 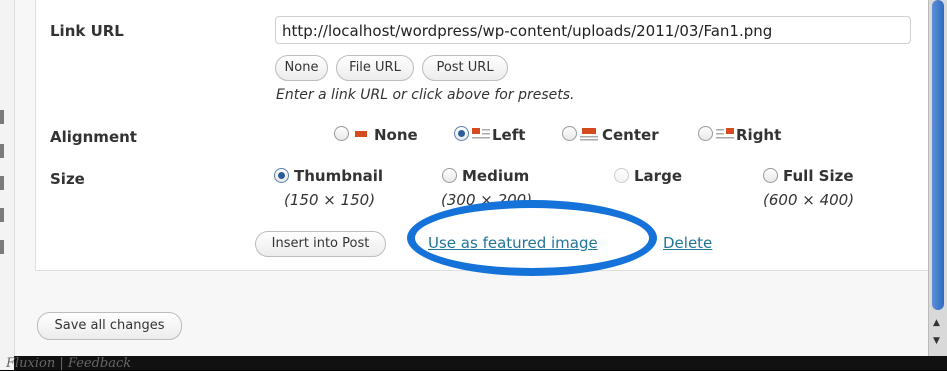 I want to click on background-page-credit: Fluxion | Feedback, so click(x=69, y=363).